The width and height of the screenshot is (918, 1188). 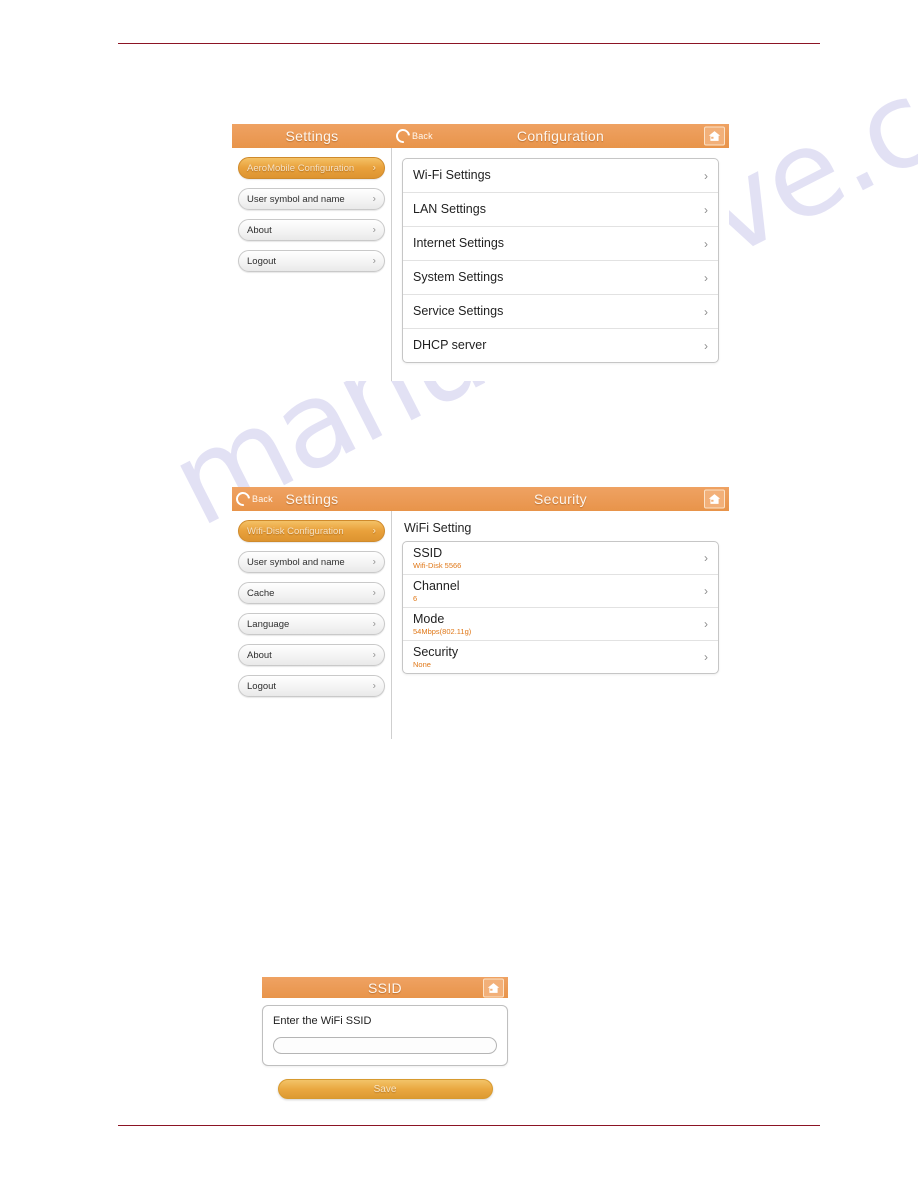 I want to click on list-item-internet-settings: Internet Settings ›, so click(x=560, y=244).